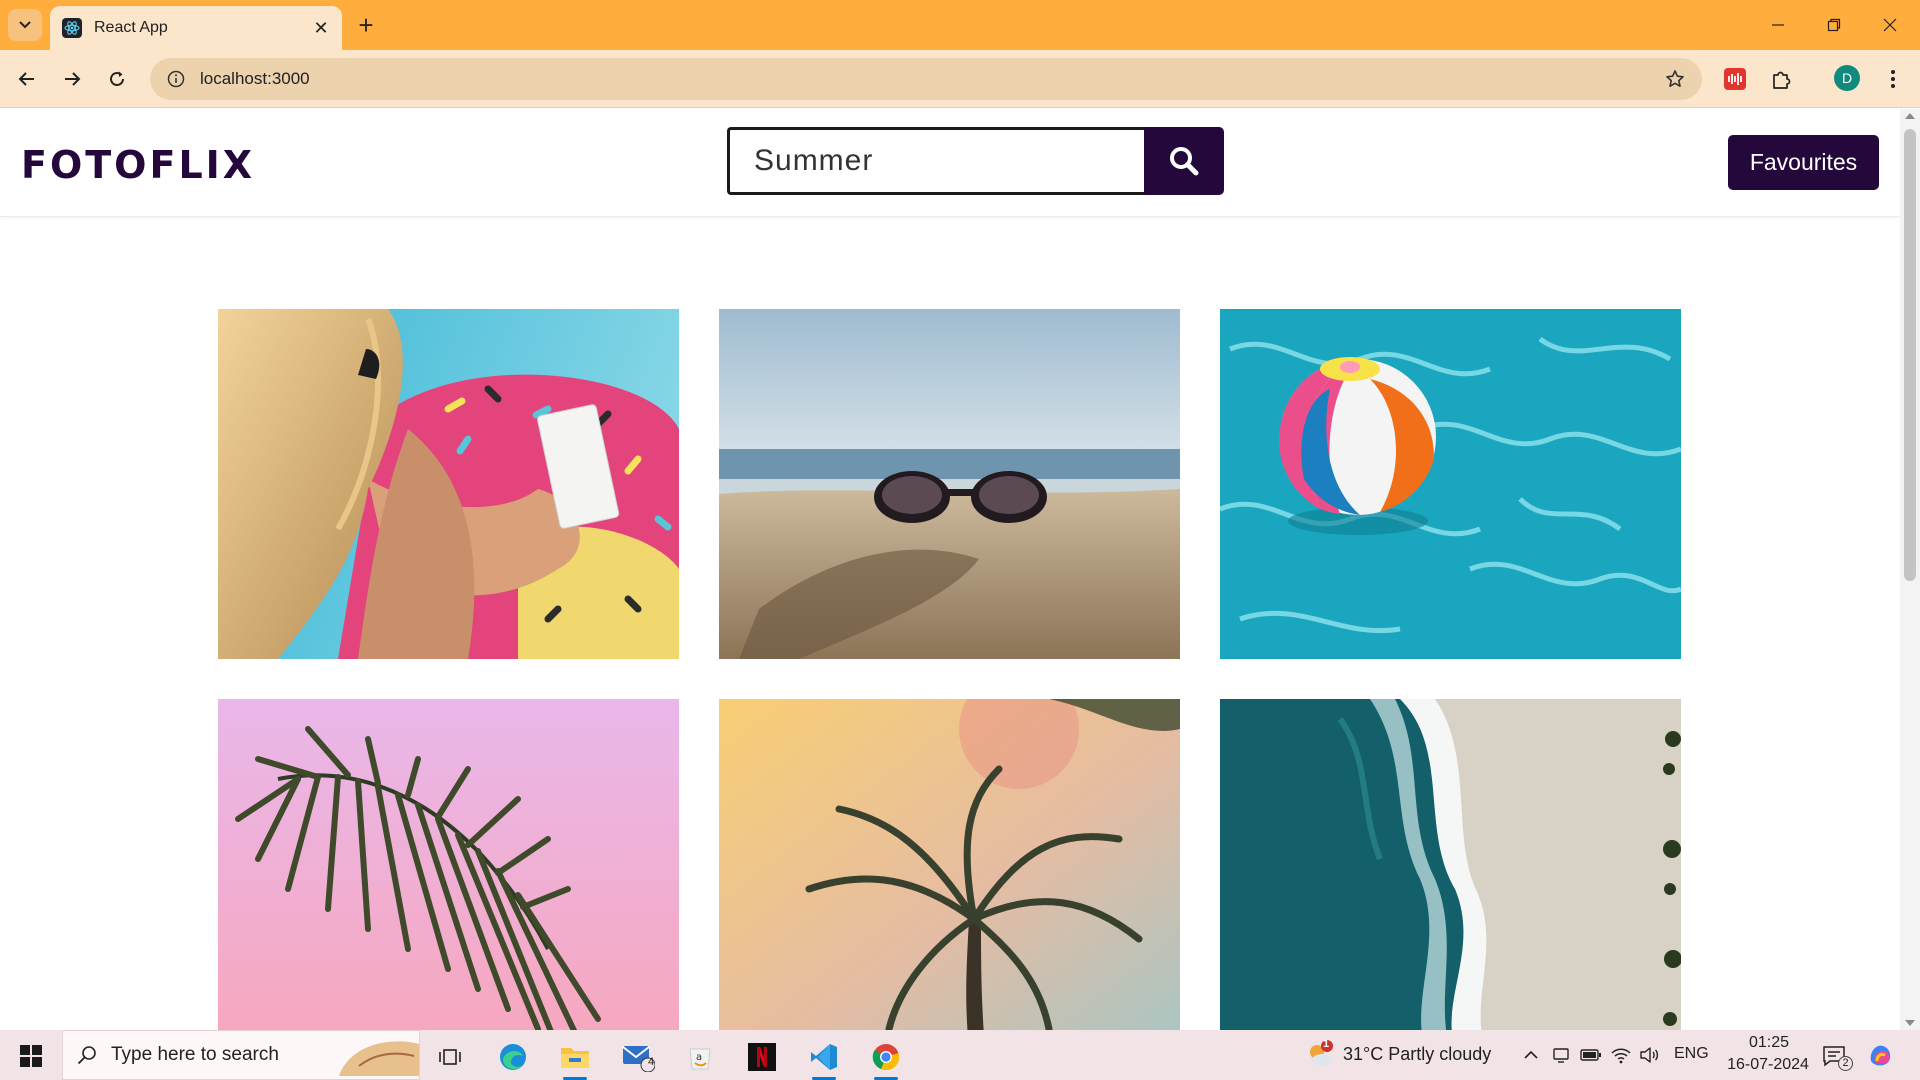 The image size is (1920, 1080). What do you see at coordinates (1768, 1065) in the screenshot?
I see `clock-date: 16-07-2024` at bounding box center [1768, 1065].